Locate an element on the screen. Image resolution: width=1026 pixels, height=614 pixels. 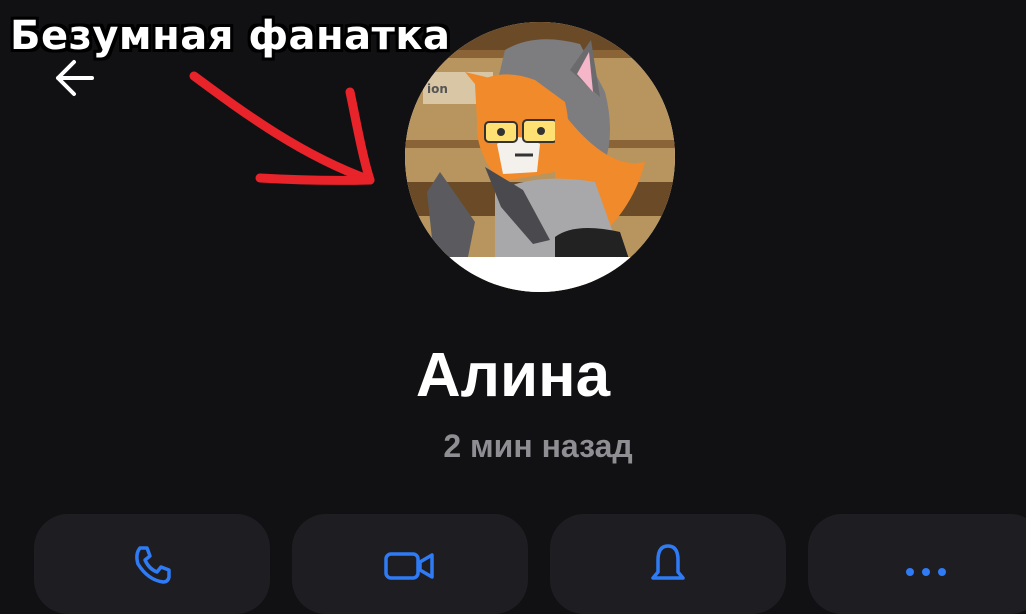
avatar-image: ion is located at coordinates (540, 157).